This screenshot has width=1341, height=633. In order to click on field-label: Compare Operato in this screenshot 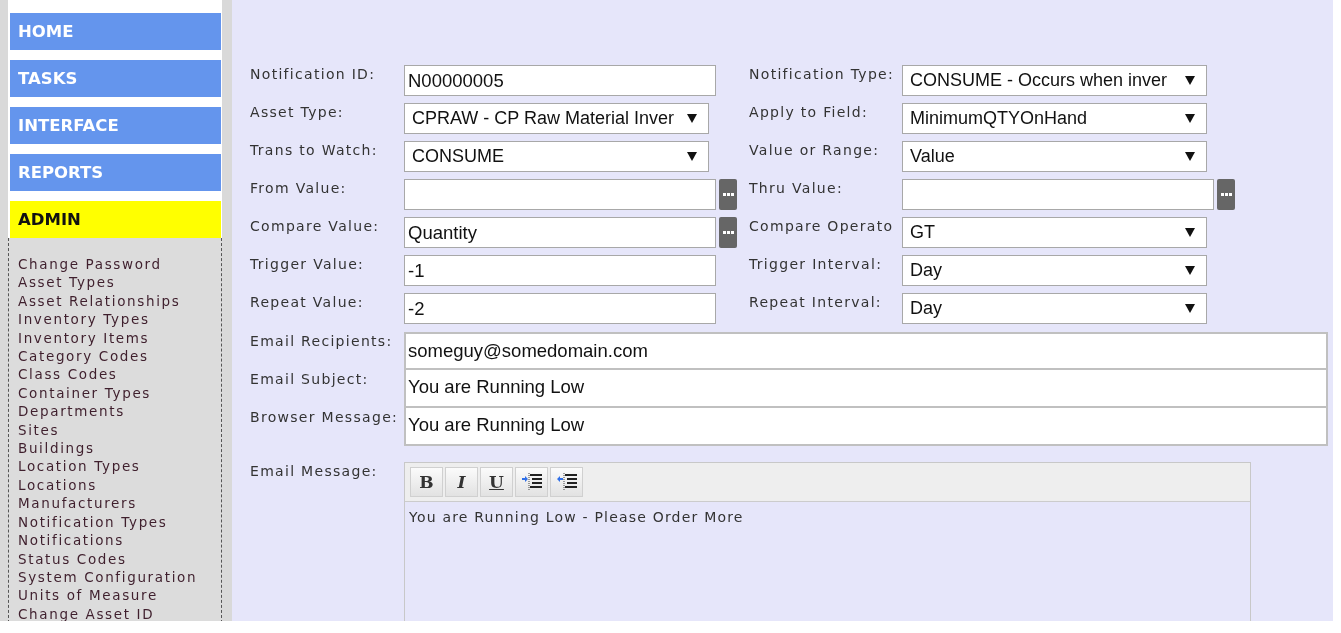, I will do `click(821, 226)`.